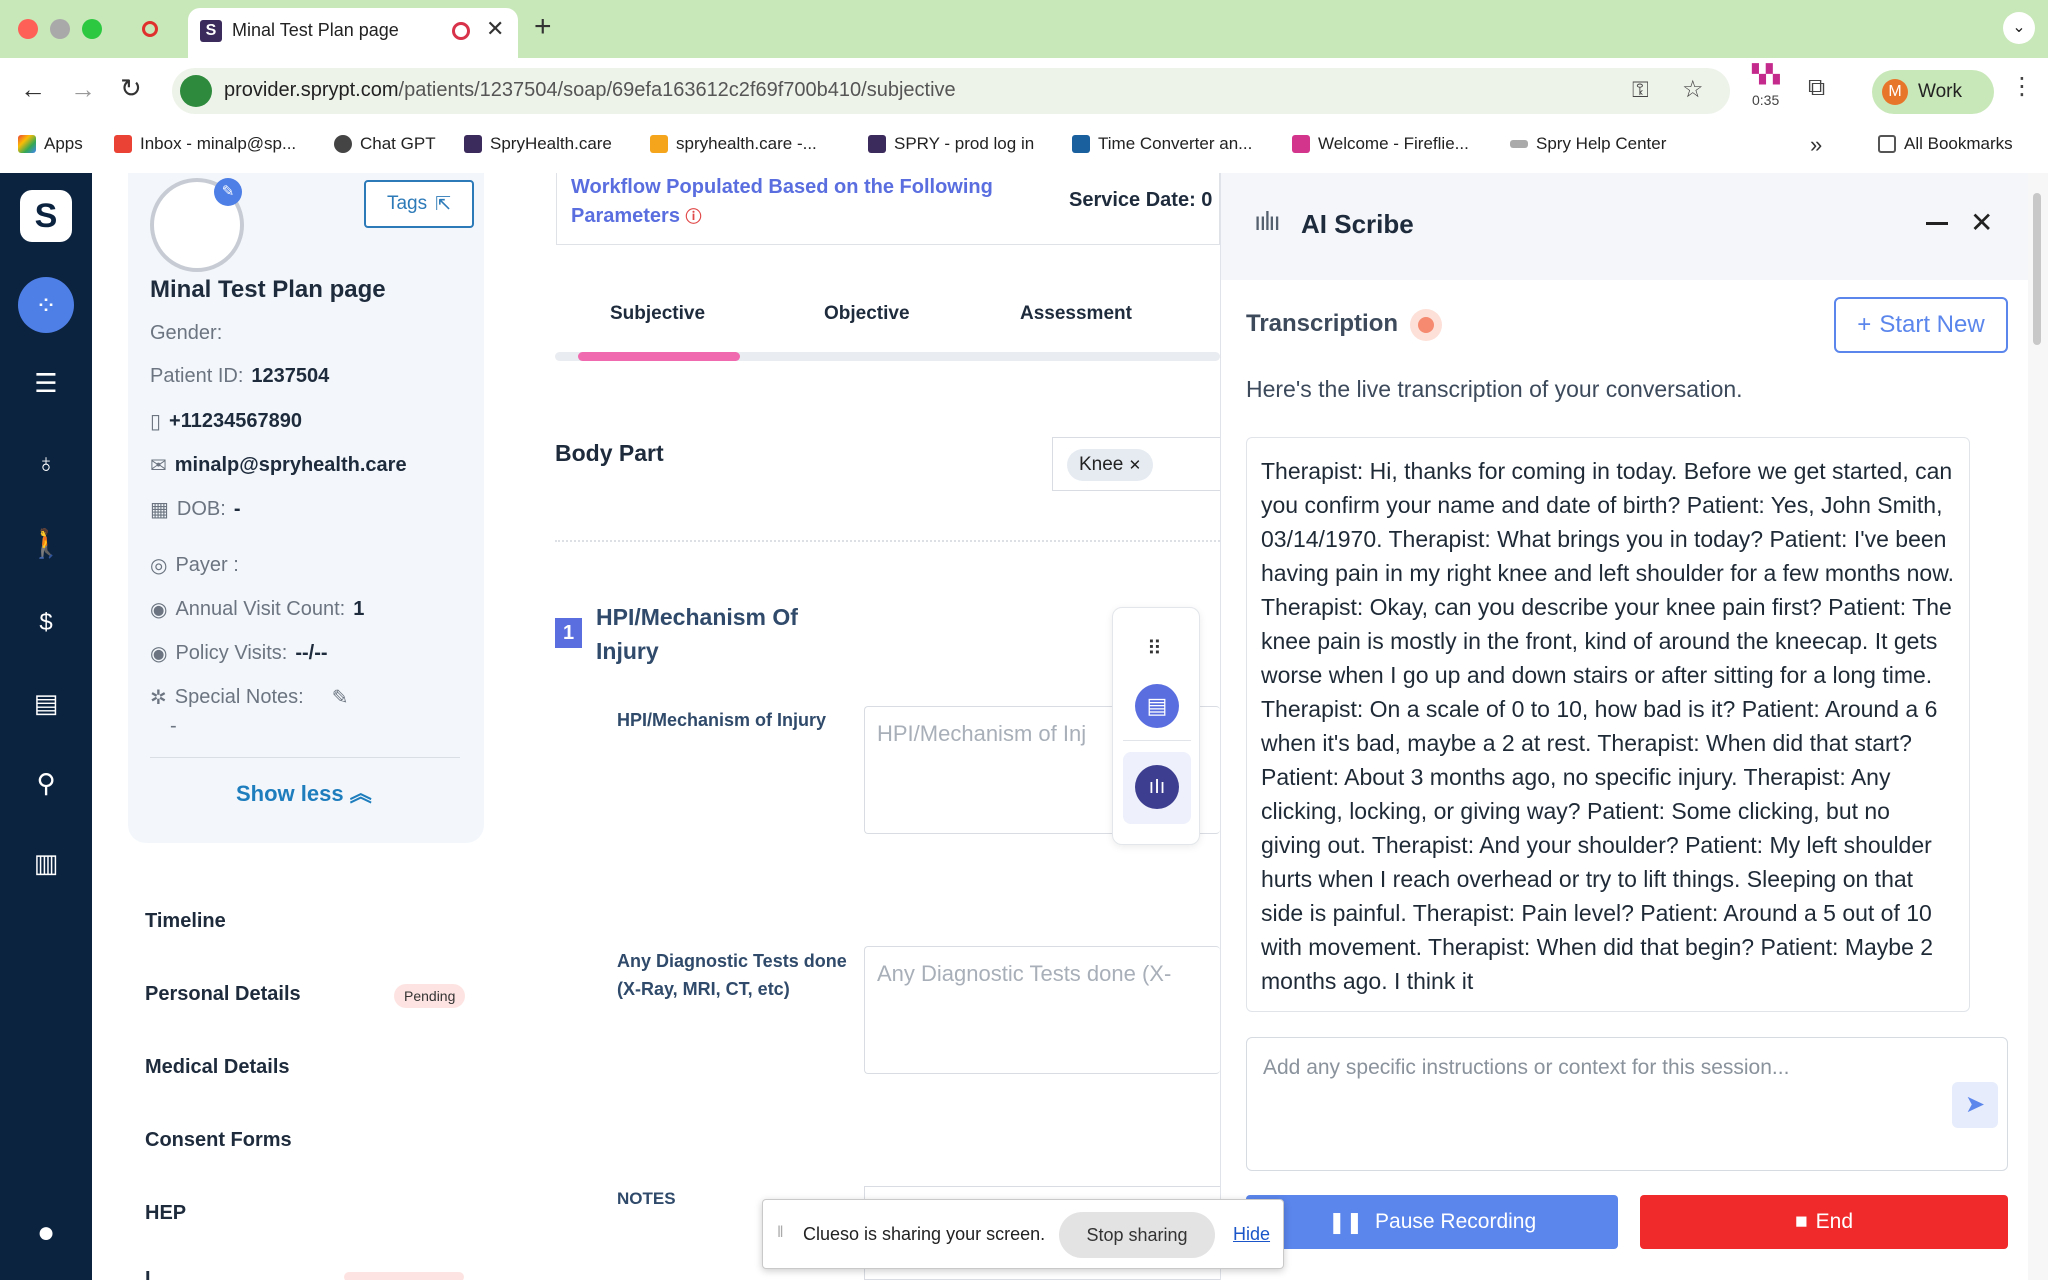 This screenshot has height=1280, width=2048. What do you see at coordinates (46, 703) in the screenshot?
I see `archive-icon: ▤` at bounding box center [46, 703].